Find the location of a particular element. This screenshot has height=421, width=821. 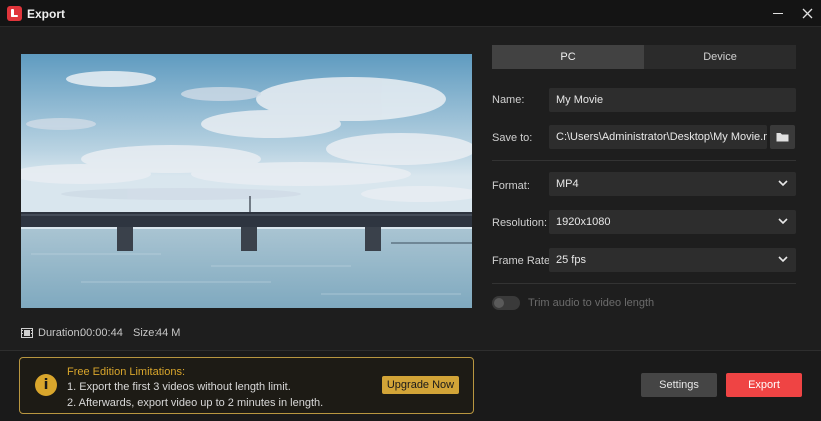

info-icon: i is located at coordinates (46, 385).